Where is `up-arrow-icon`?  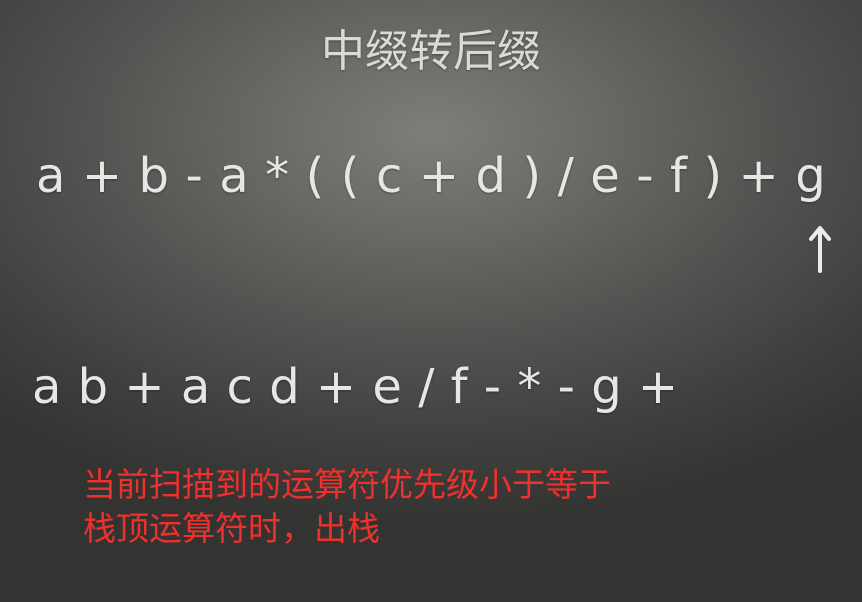
up-arrow-icon is located at coordinates (820, 249).